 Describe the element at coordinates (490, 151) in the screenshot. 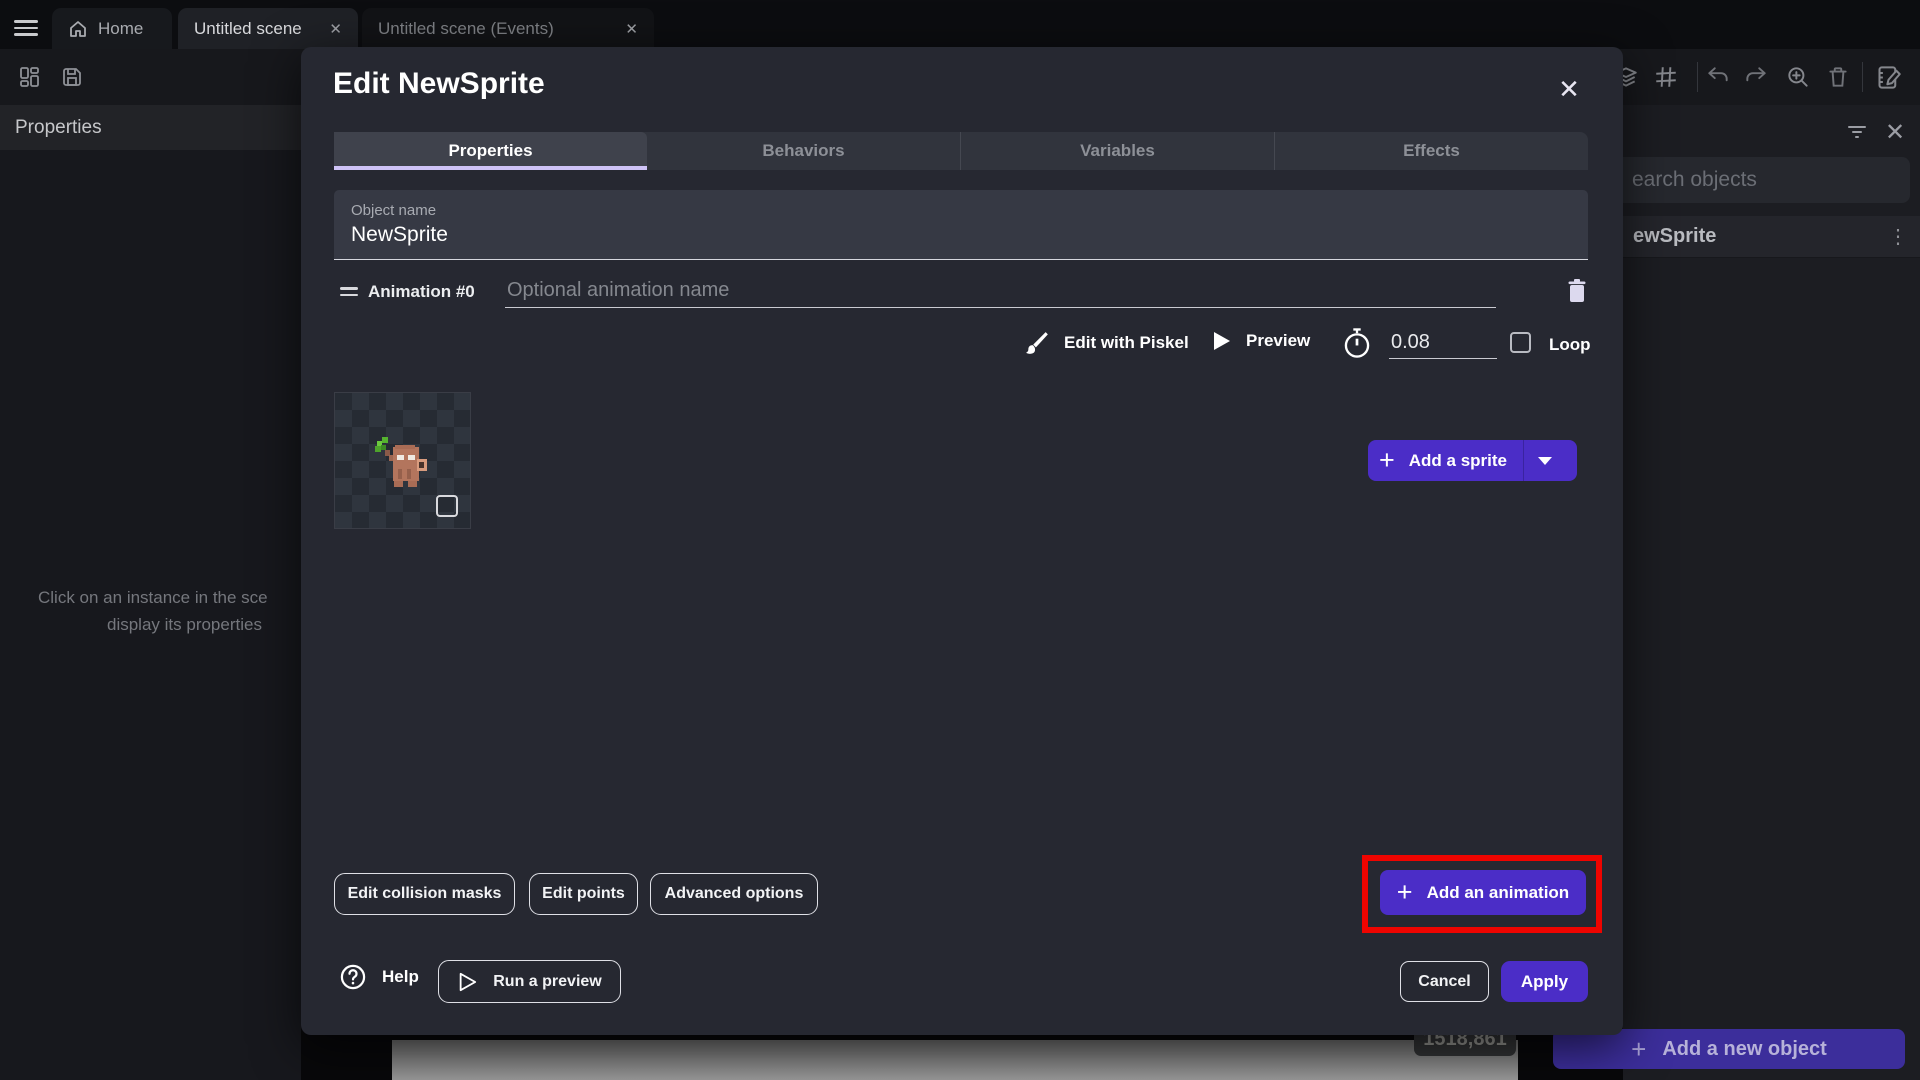

I see `tab-properties: Properties` at that location.